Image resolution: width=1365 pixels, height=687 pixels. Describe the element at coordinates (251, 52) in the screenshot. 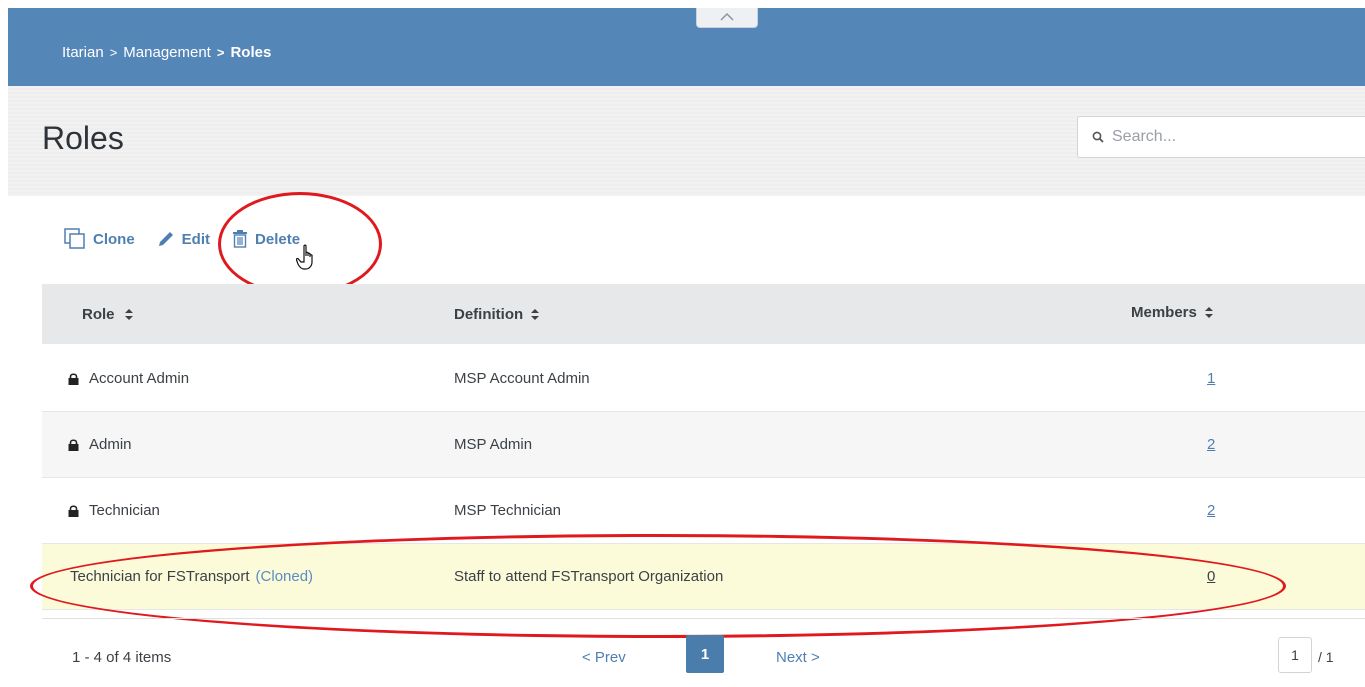

I see `breadcrumb-item-roles: Roles` at that location.